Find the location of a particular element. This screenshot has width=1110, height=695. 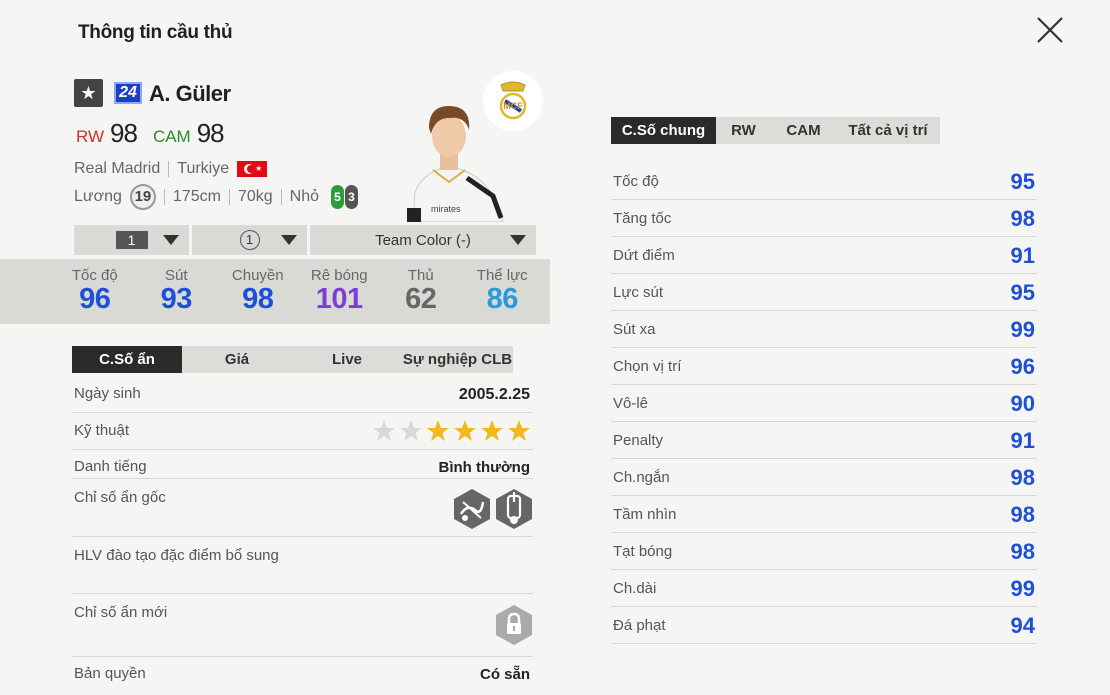

reputation-value: Bình thường is located at coordinates (484, 467).